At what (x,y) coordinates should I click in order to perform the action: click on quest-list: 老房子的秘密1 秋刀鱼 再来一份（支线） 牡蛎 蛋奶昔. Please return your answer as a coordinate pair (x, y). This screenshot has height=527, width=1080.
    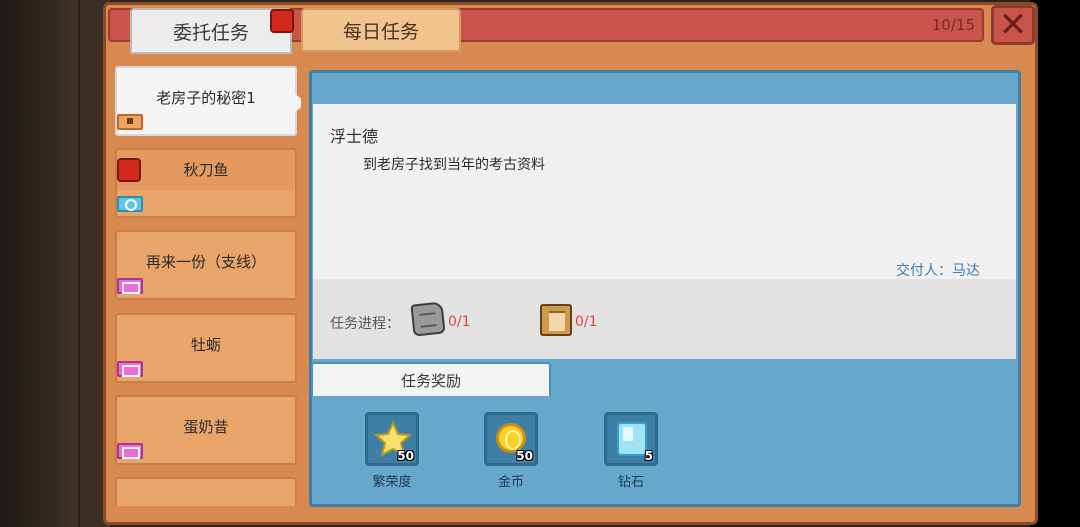
    Looking at the image, I should click on (208, 286).